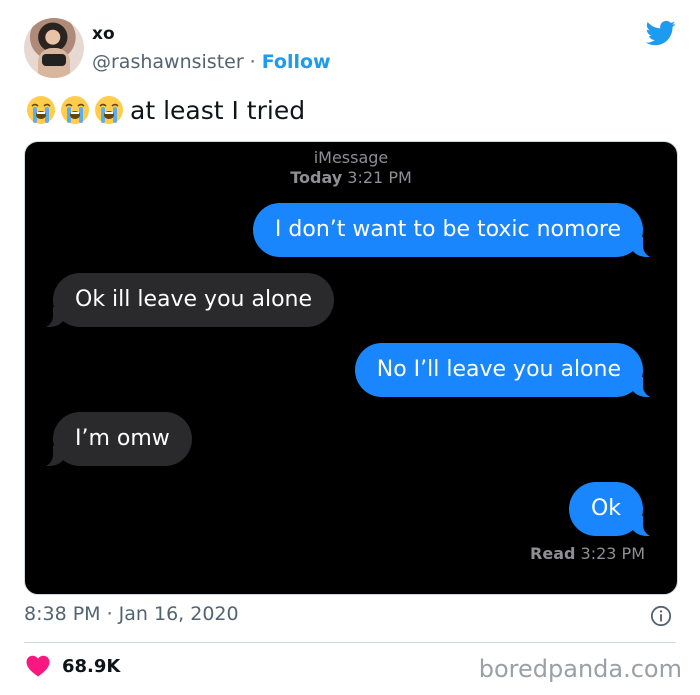 Image resolution: width=700 pixels, height=695 pixels. What do you see at coordinates (553, 553) in the screenshot?
I see `read-label: Read` at bounding box center [553, 553].